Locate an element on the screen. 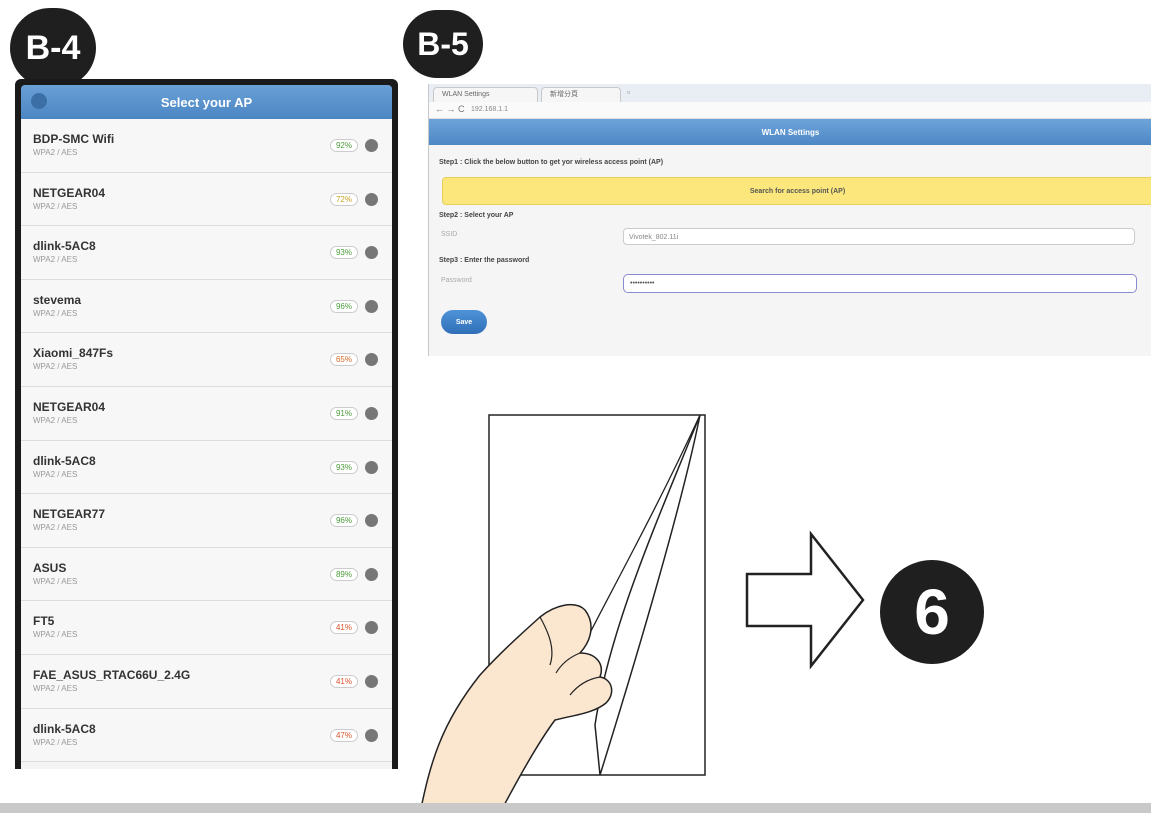 This screenshot has width=1151, height=813. page-turn-illustration is located at coordinates (562, 613).